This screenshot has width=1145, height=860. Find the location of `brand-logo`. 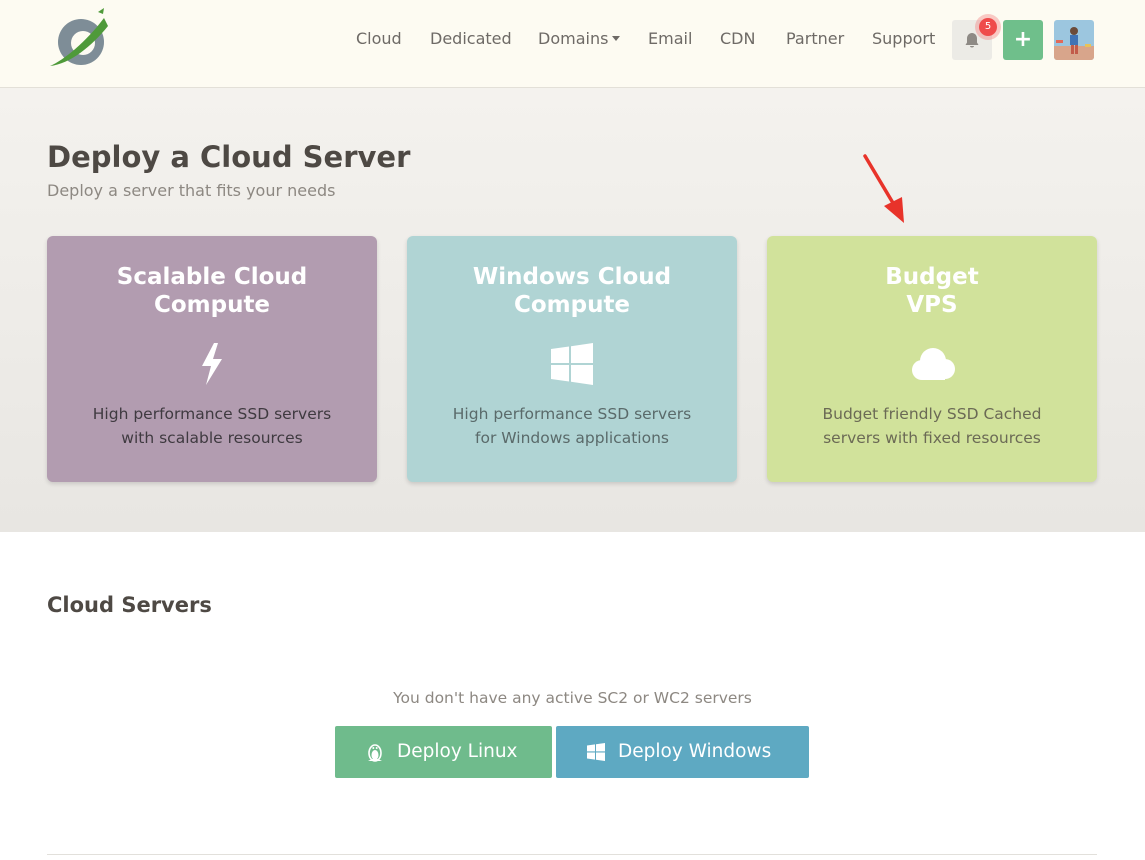

brand-logo is located at coordinates (79, 37).